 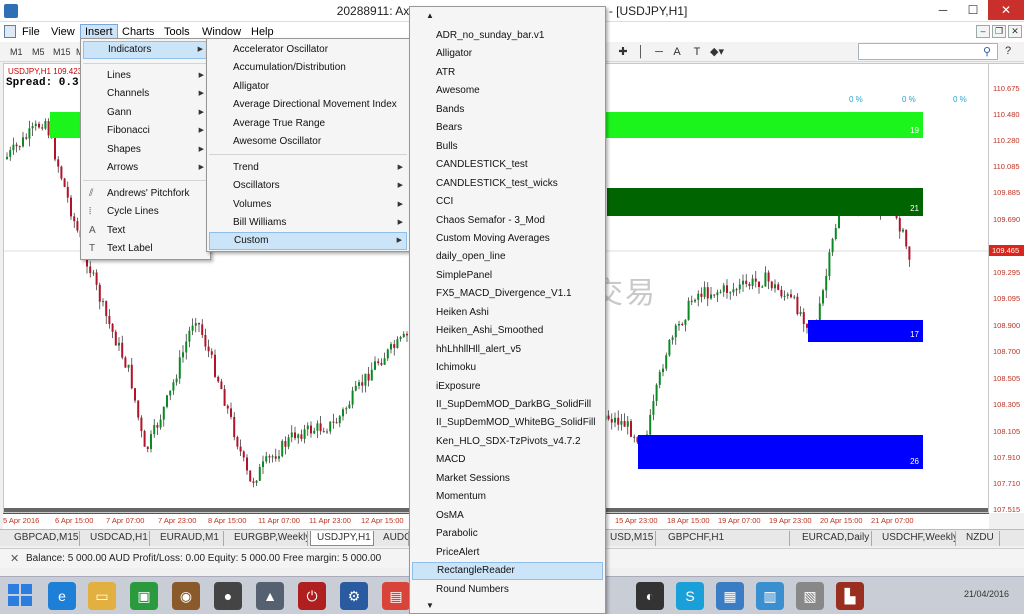 I want to click on menu-item-custom-indicator: OsMA, so click(x=507, y=516).